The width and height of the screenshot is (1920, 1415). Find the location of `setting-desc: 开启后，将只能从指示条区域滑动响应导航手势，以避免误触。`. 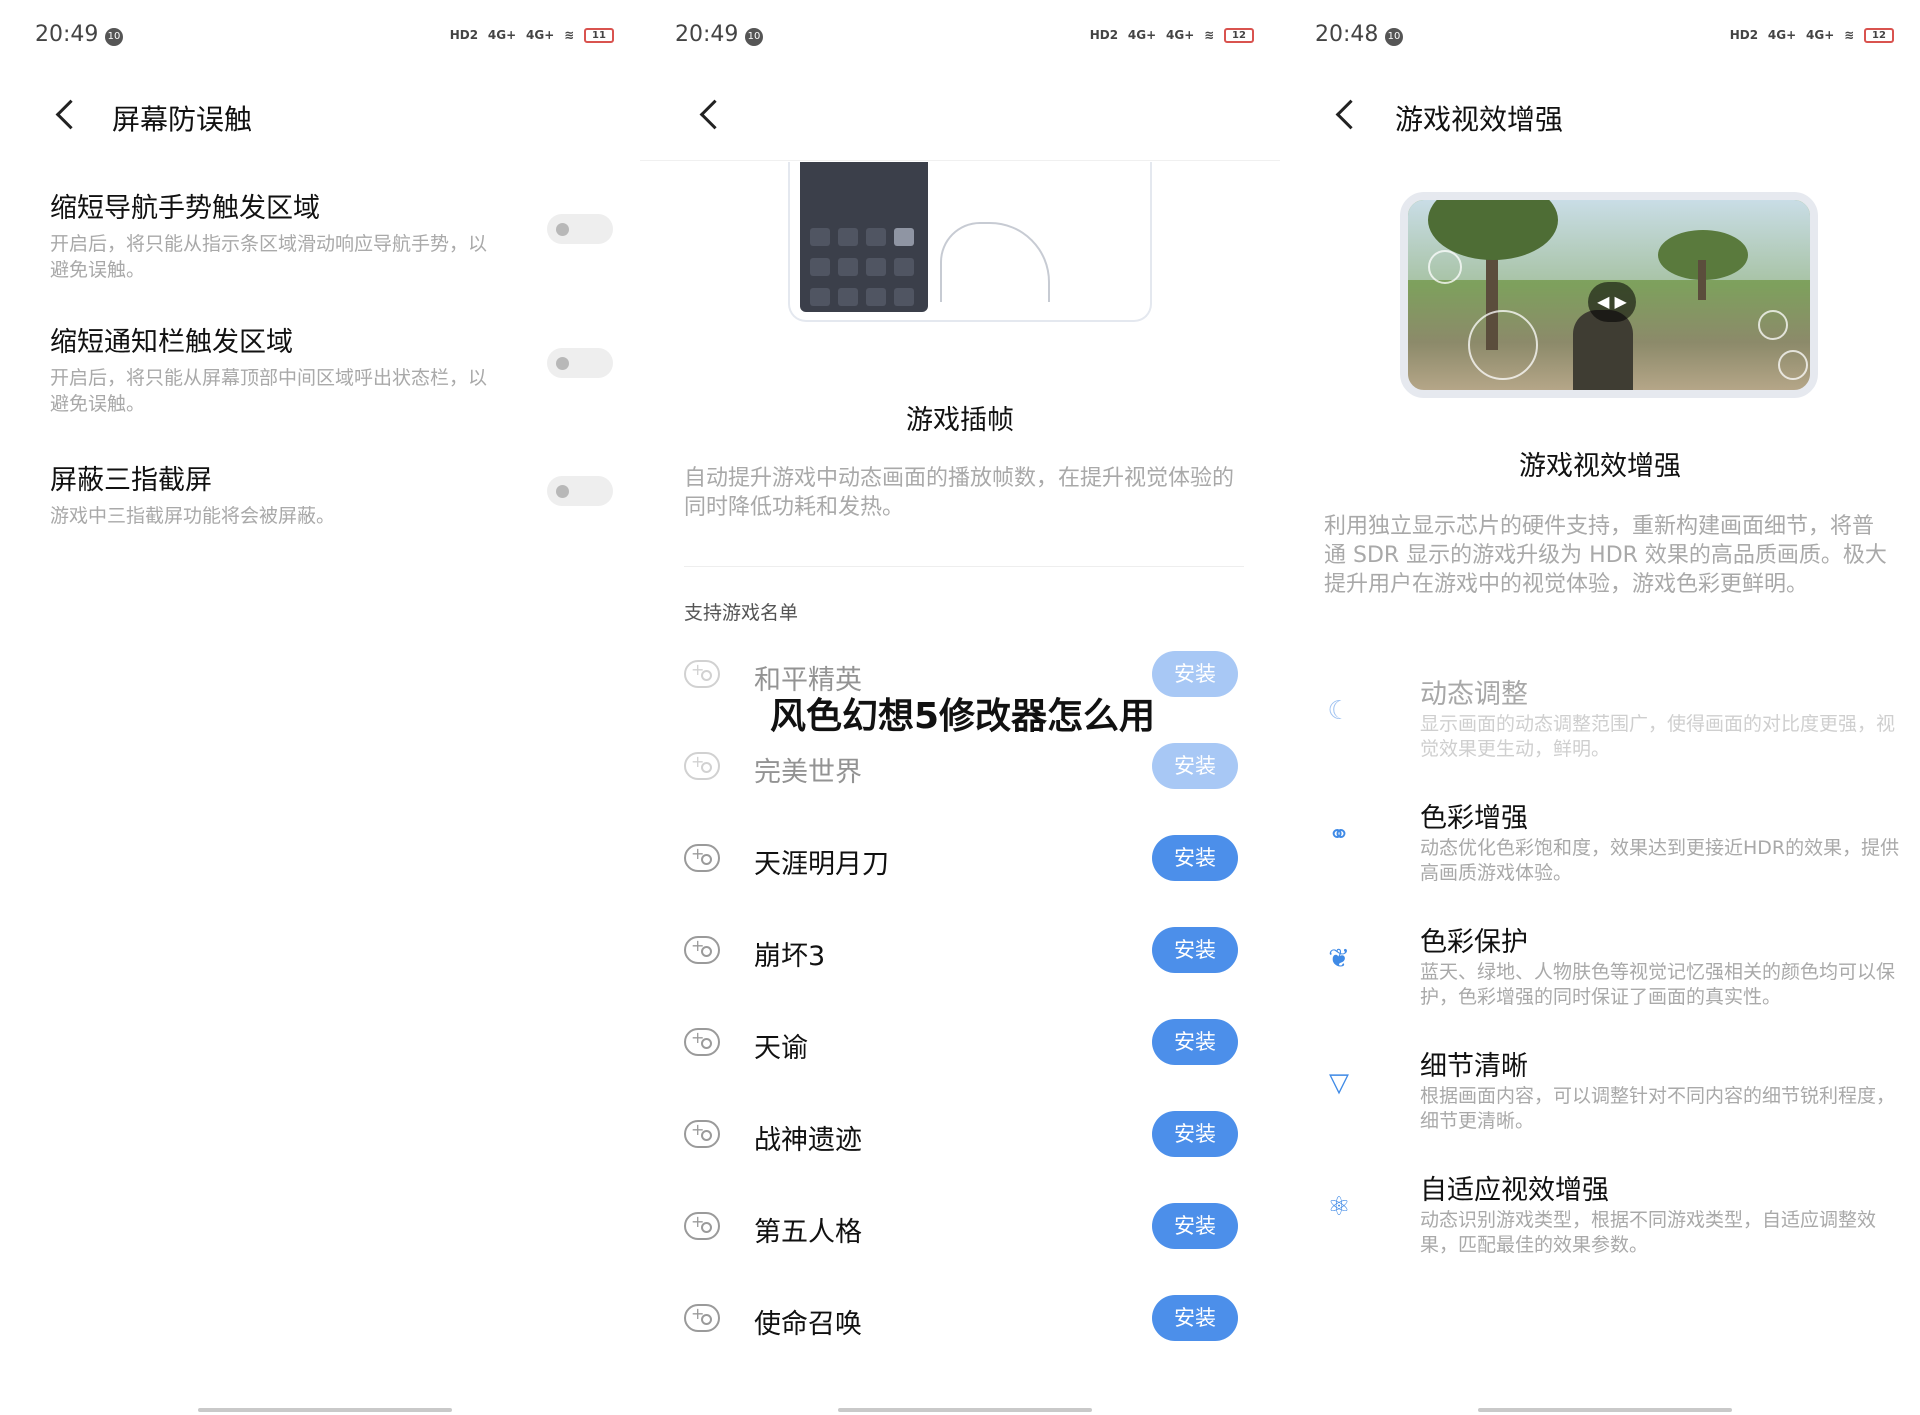

setting-desc: 开启后，将只能从指示条区域滑动响应导航手势，以避免误触。 is located at coordinates (269, 257).